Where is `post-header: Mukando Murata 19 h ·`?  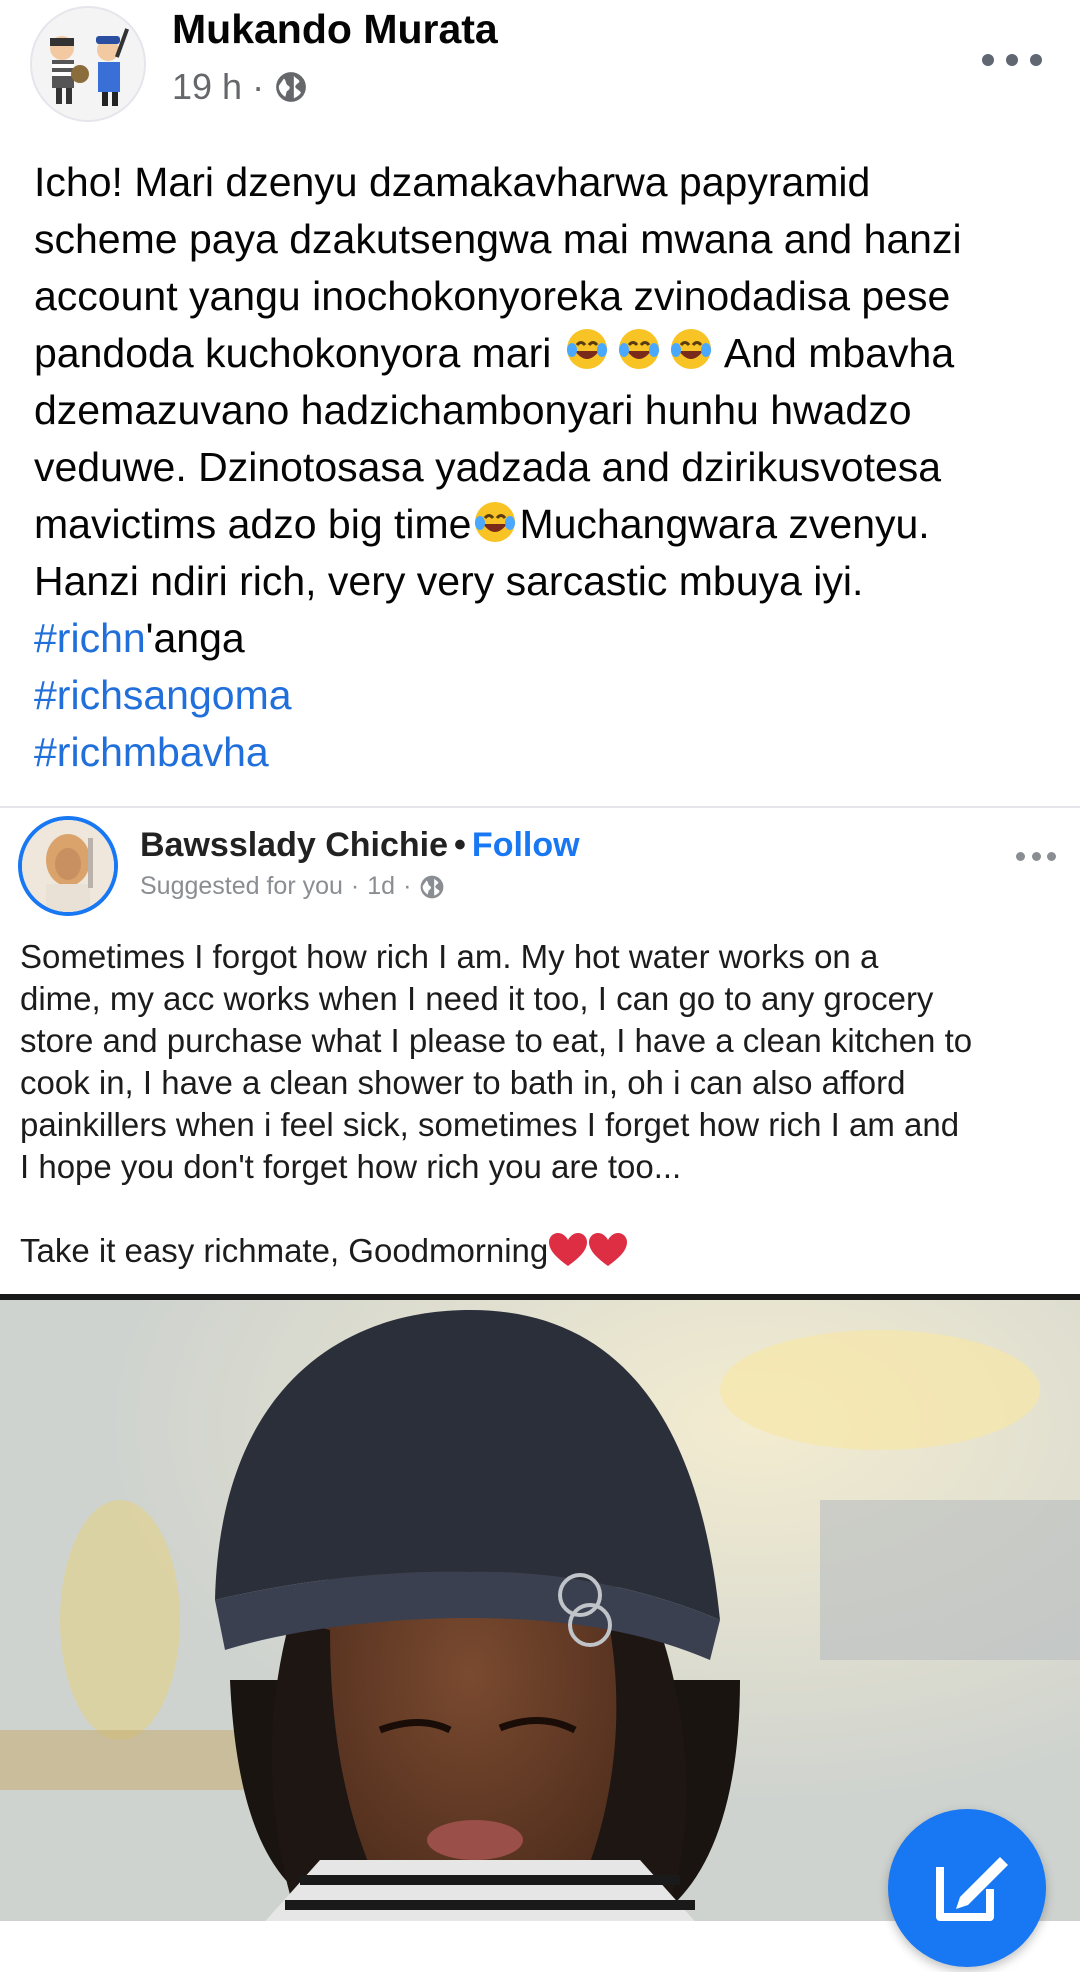
post-header: Mukando Murata 19 h · is located at coordinates (540, 70).